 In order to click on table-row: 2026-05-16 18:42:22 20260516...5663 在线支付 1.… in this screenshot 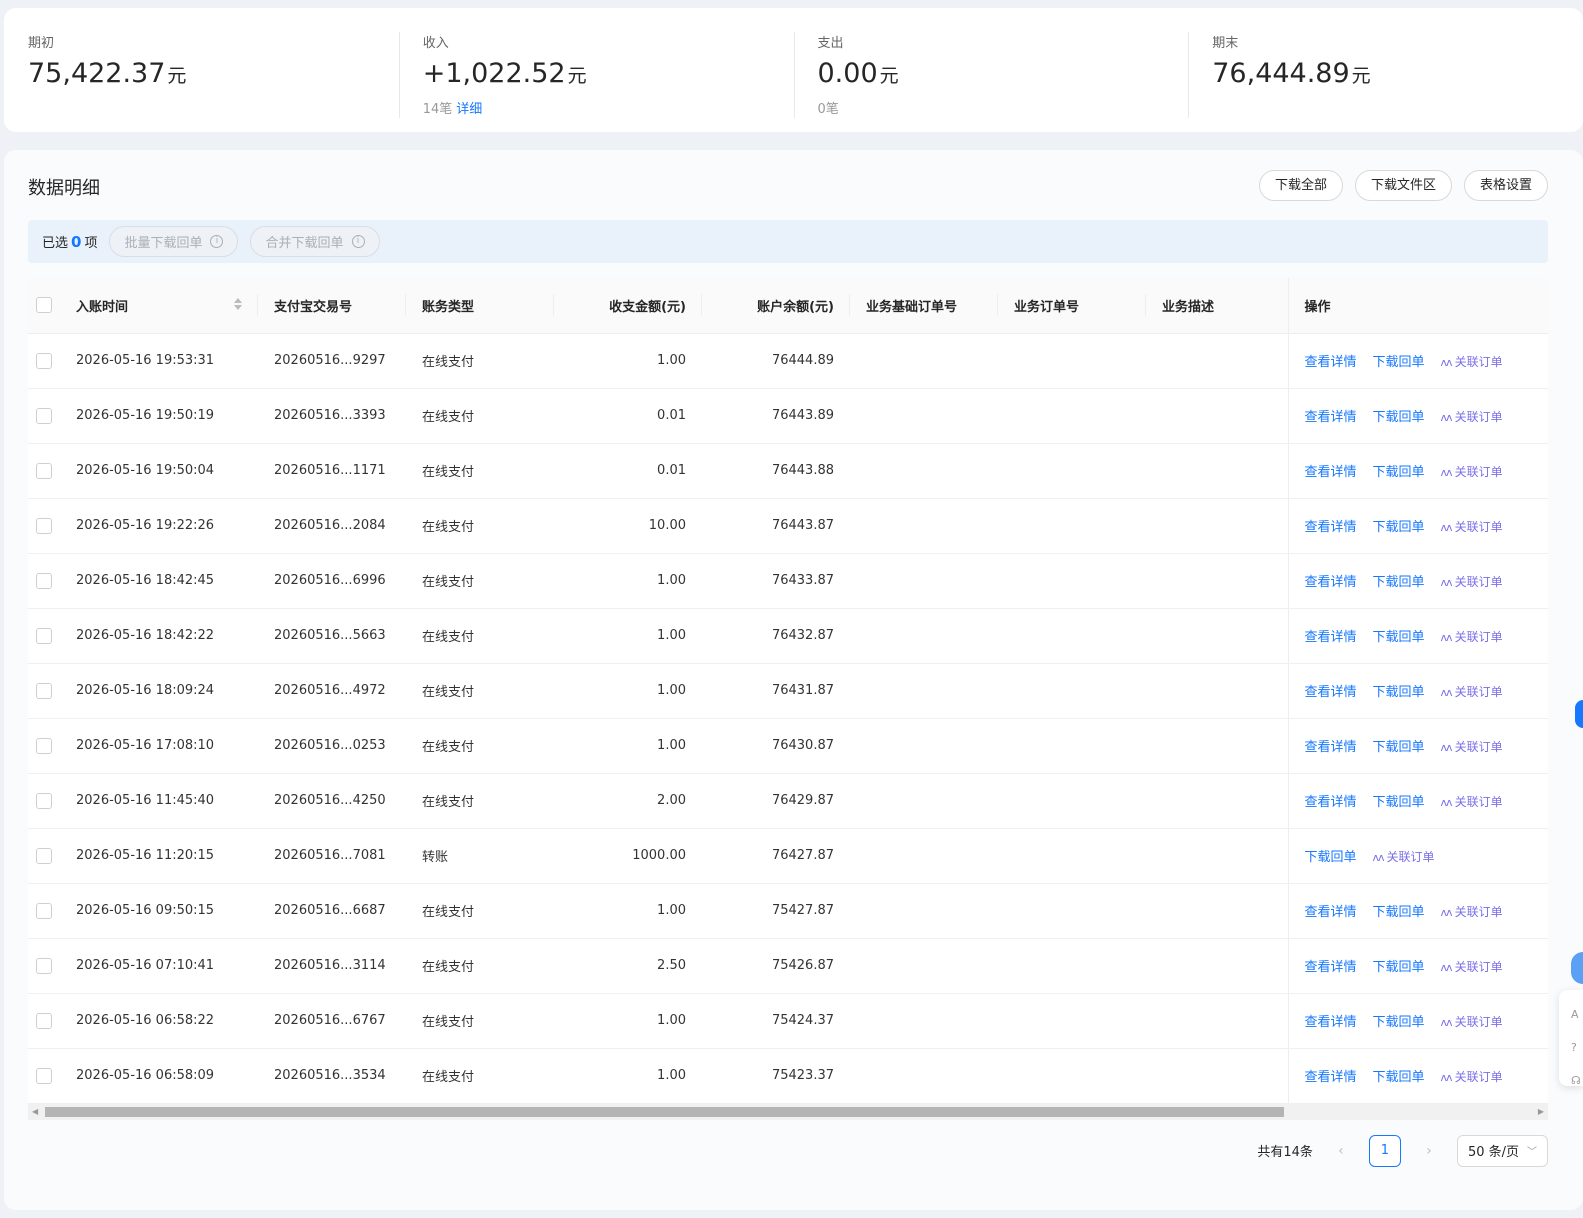, I will do `click(788, 636)`.